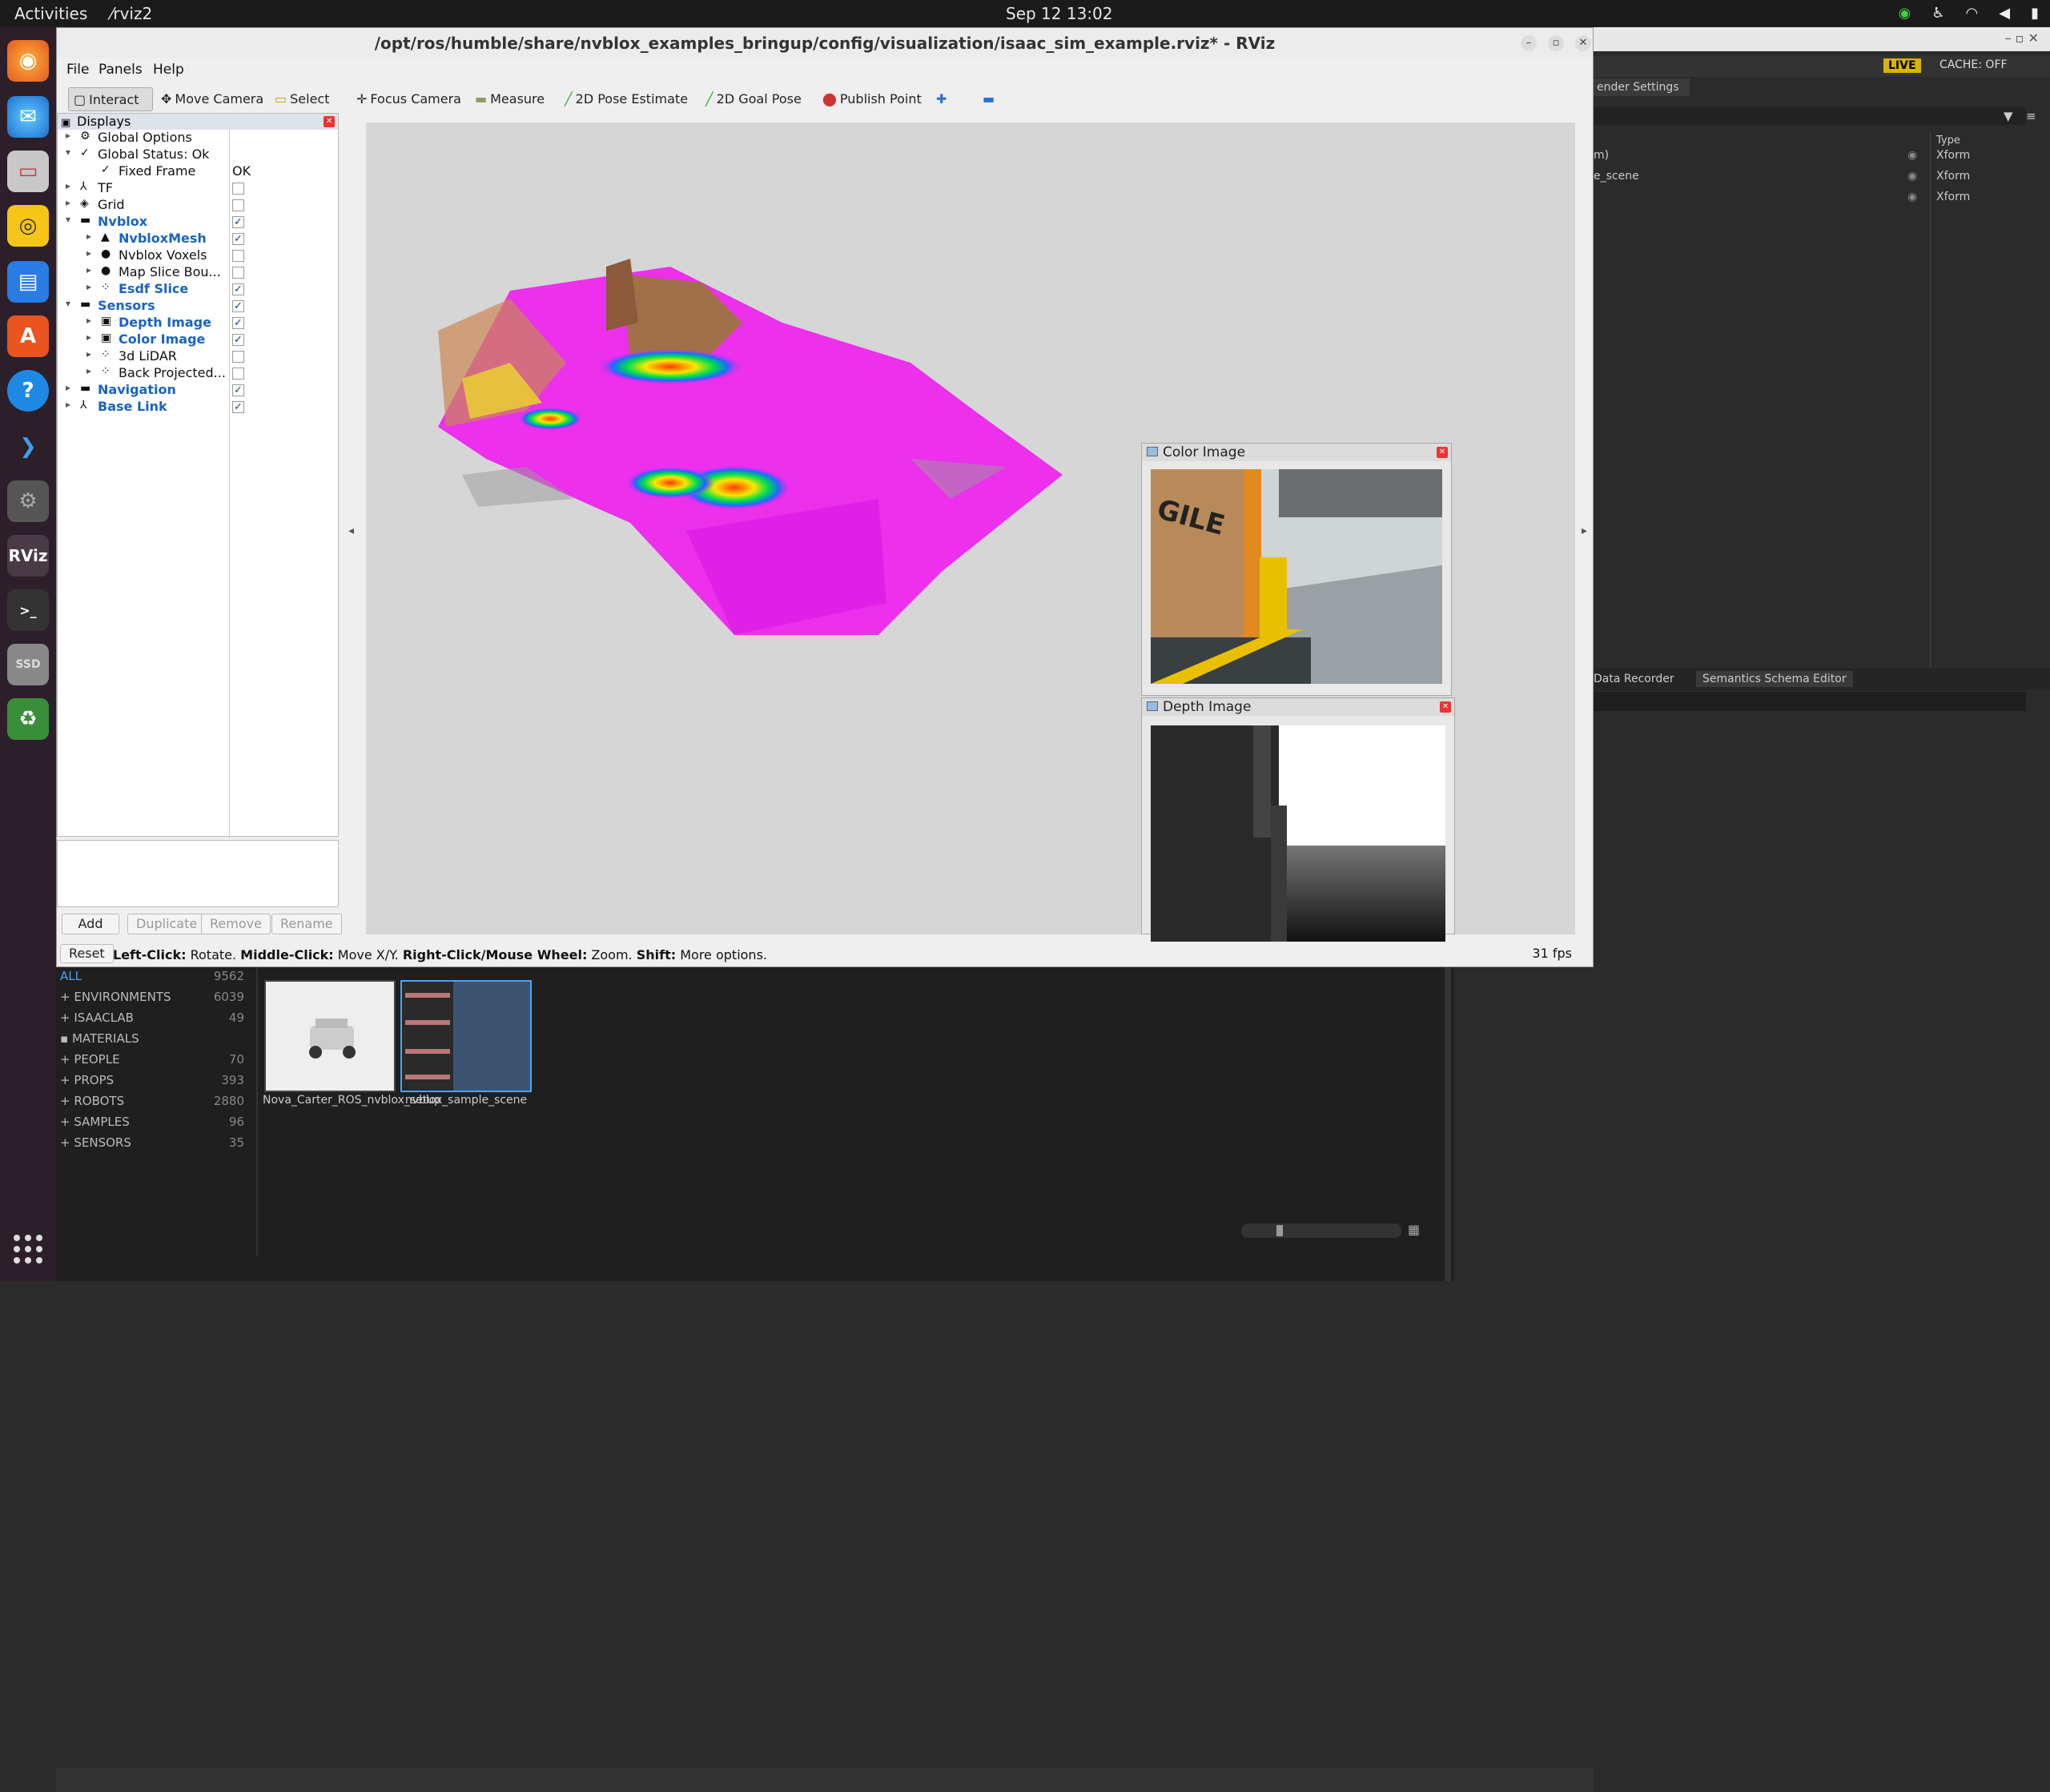  What do you see at coordinates (330, 1036) in the screenshot?
I see `asset-thumbnail` at bounding box center [330, 1036].